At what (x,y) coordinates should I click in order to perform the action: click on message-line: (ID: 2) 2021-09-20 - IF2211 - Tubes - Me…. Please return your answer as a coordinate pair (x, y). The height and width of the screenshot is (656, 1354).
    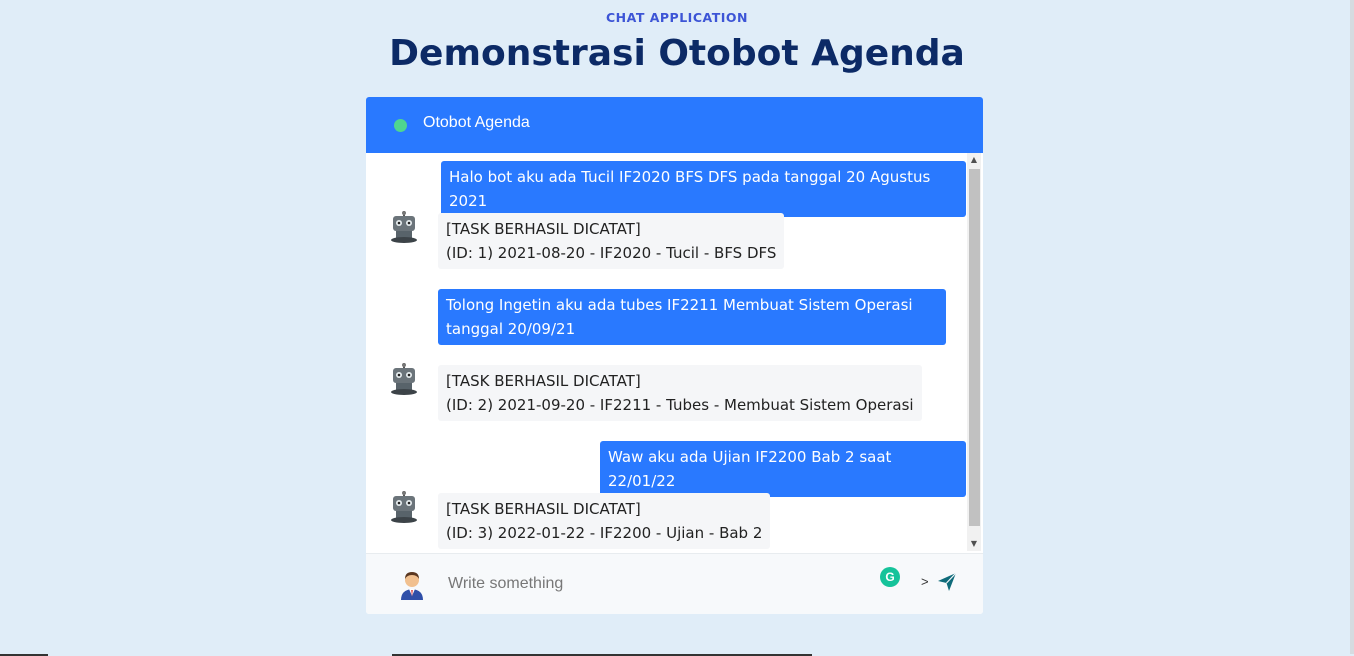
    Looking at the image, I should click on (680, 405).